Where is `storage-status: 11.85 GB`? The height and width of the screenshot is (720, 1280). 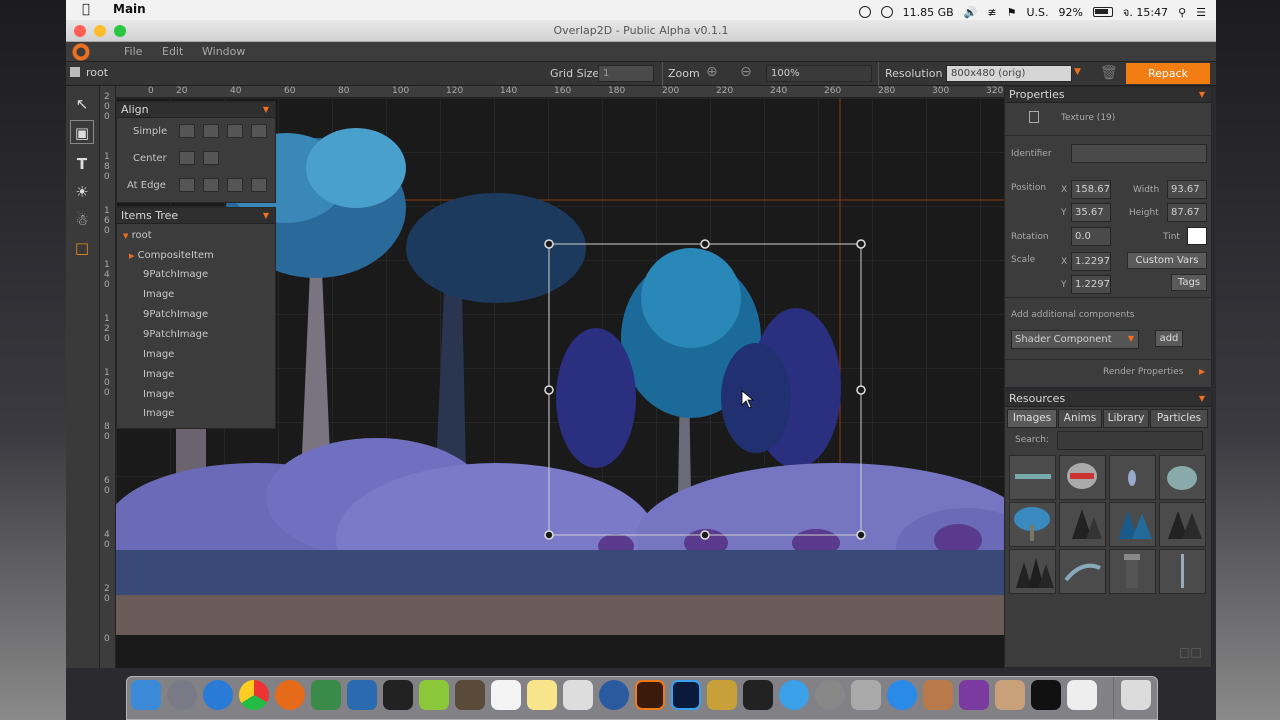 storage-status: 11.85 GB is located at coordinates (928, 12).